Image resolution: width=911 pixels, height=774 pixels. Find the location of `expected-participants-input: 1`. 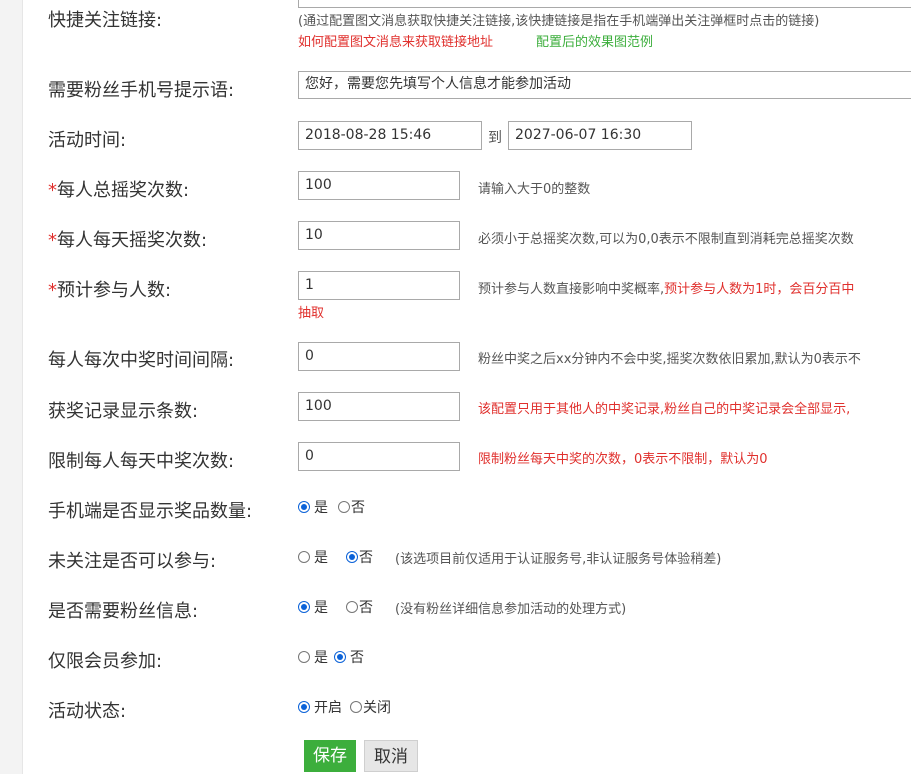

expected-participants-input: 1 is located at coordinates (379, 285).